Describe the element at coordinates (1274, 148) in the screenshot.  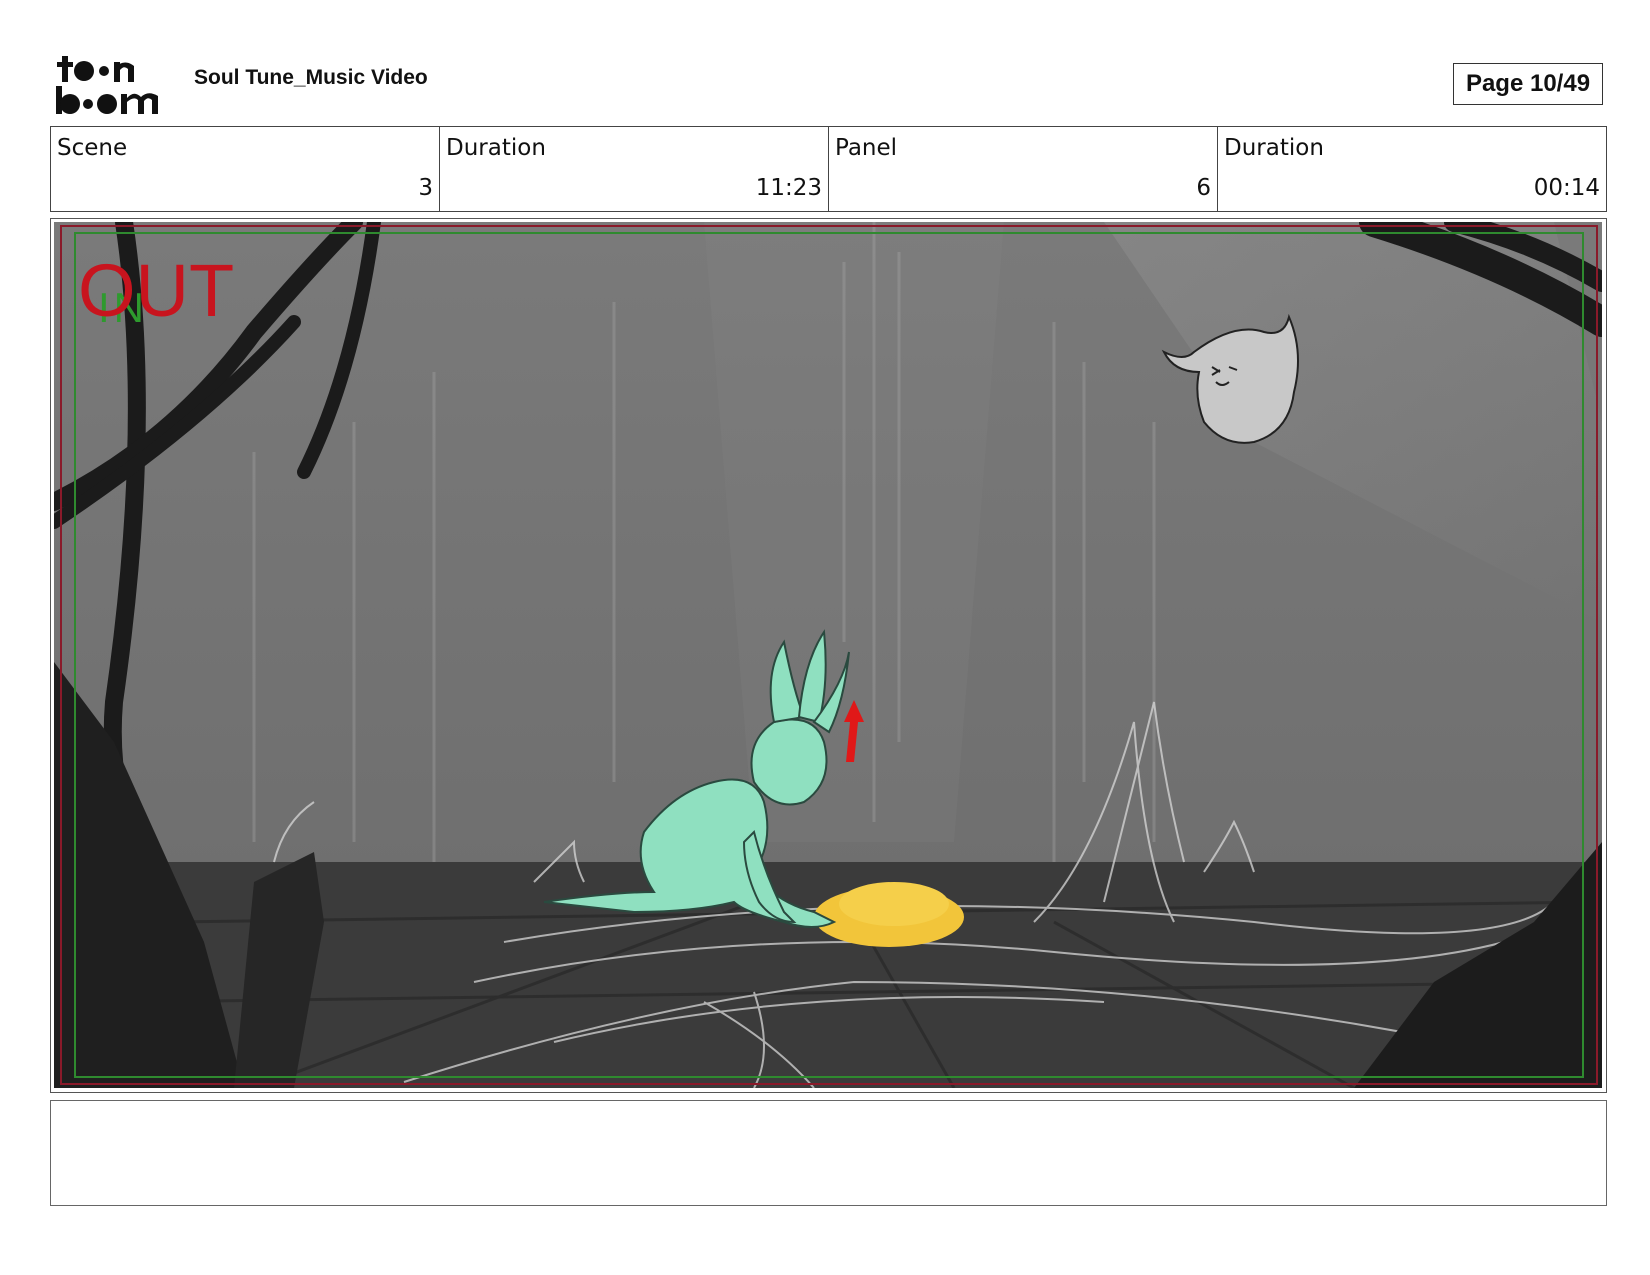
I see `panel-duration-label: Duration` at that location.